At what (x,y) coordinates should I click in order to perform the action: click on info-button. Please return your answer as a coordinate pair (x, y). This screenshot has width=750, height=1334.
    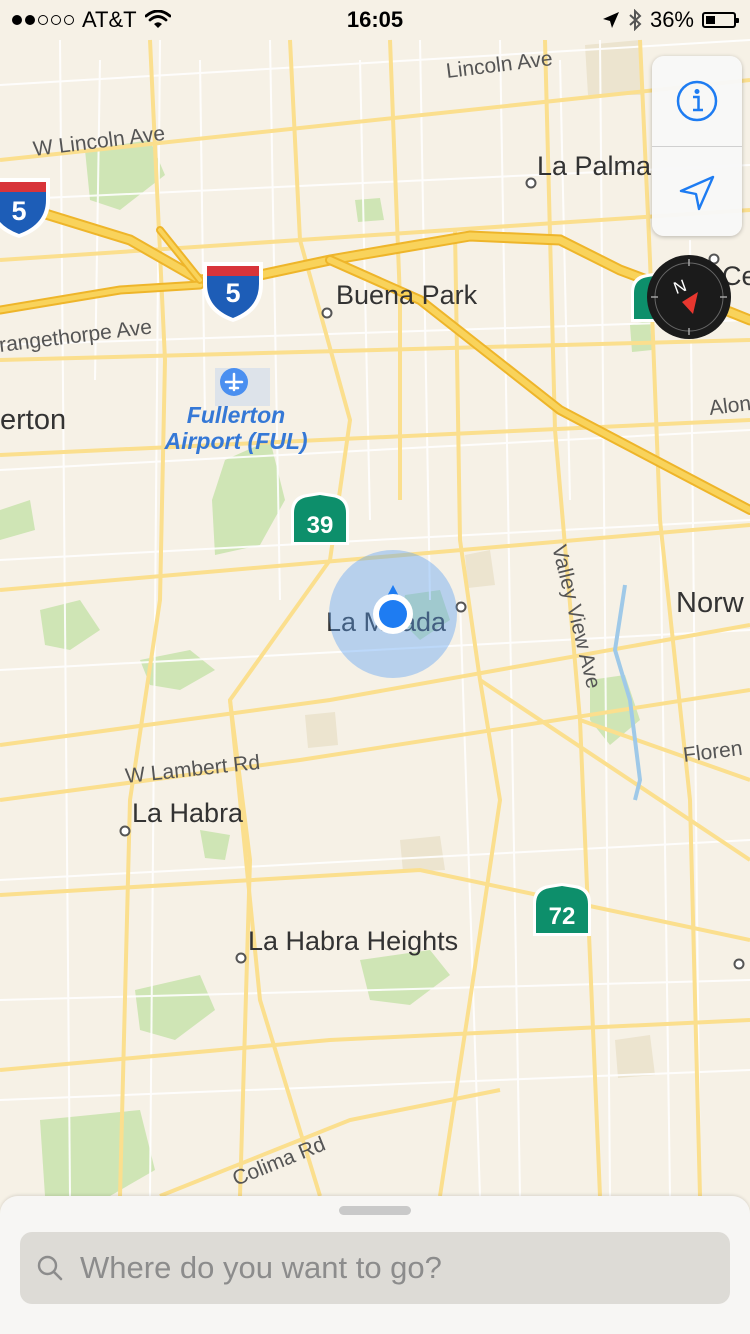
    Looking at the image, I should click on (697, 101).